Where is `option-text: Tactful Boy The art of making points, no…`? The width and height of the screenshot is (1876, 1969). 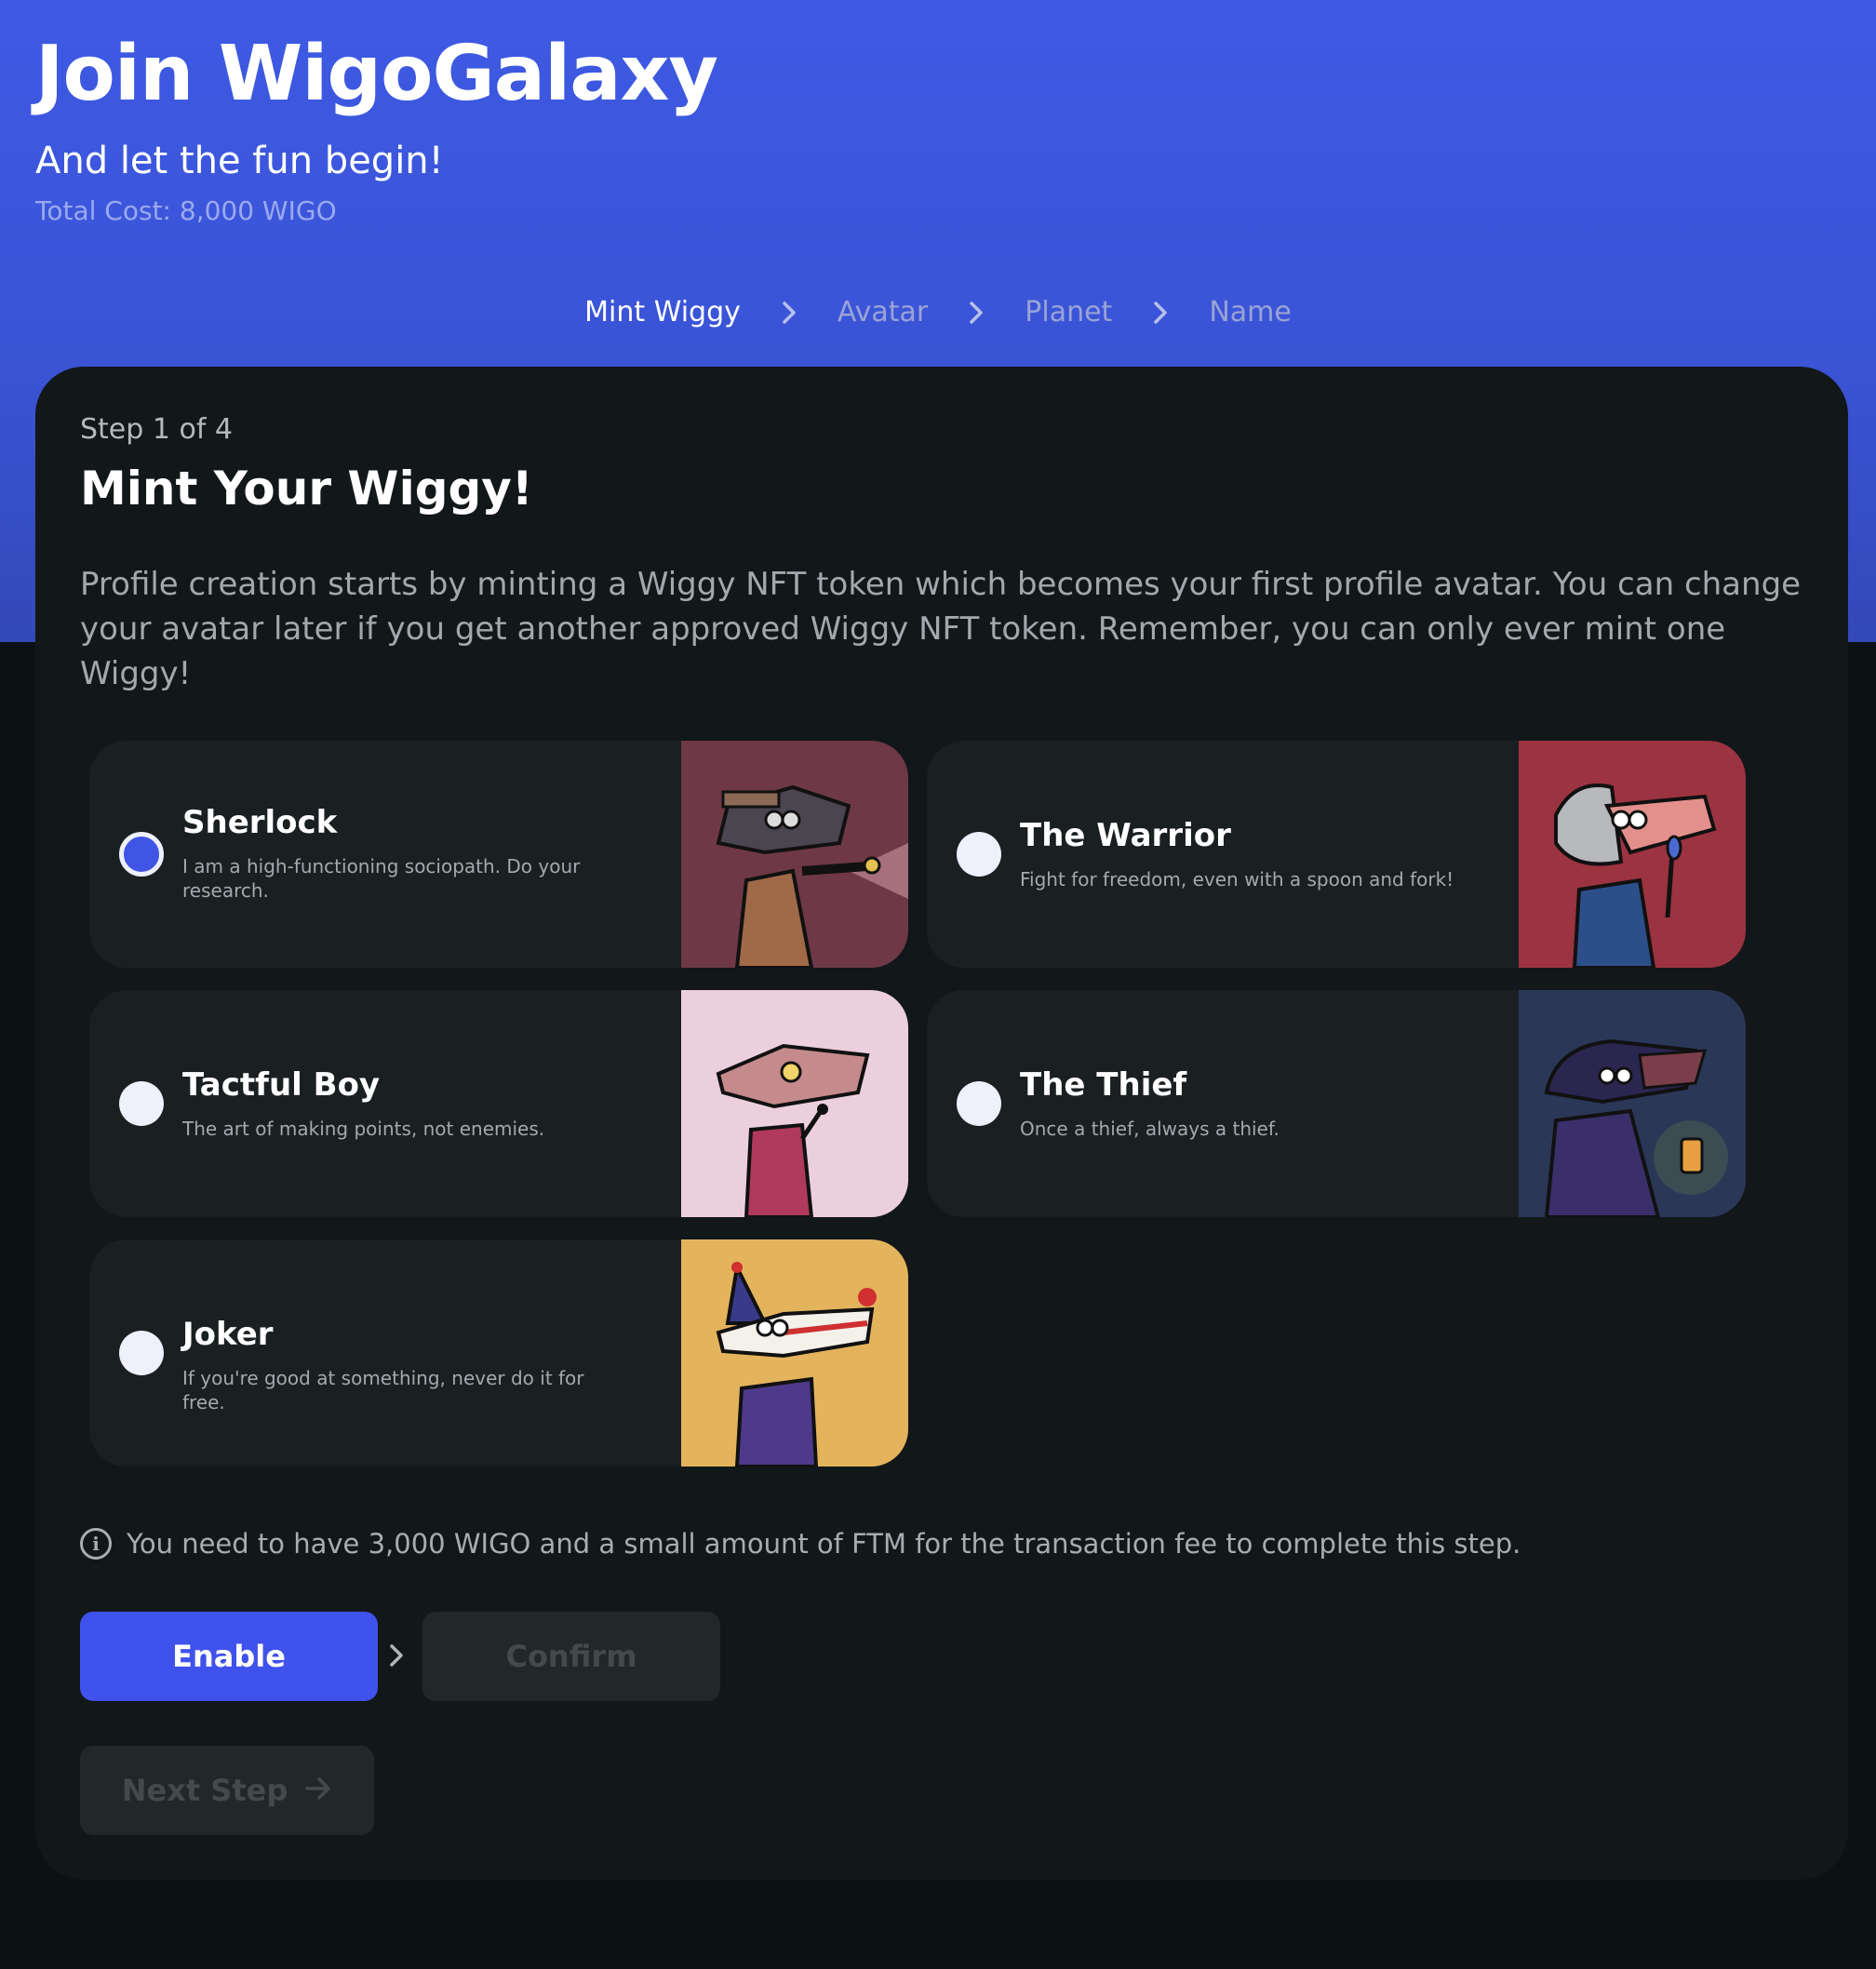
option-text: Tactful Boy The art of making points, no… is located at coordinates (401, 1103).